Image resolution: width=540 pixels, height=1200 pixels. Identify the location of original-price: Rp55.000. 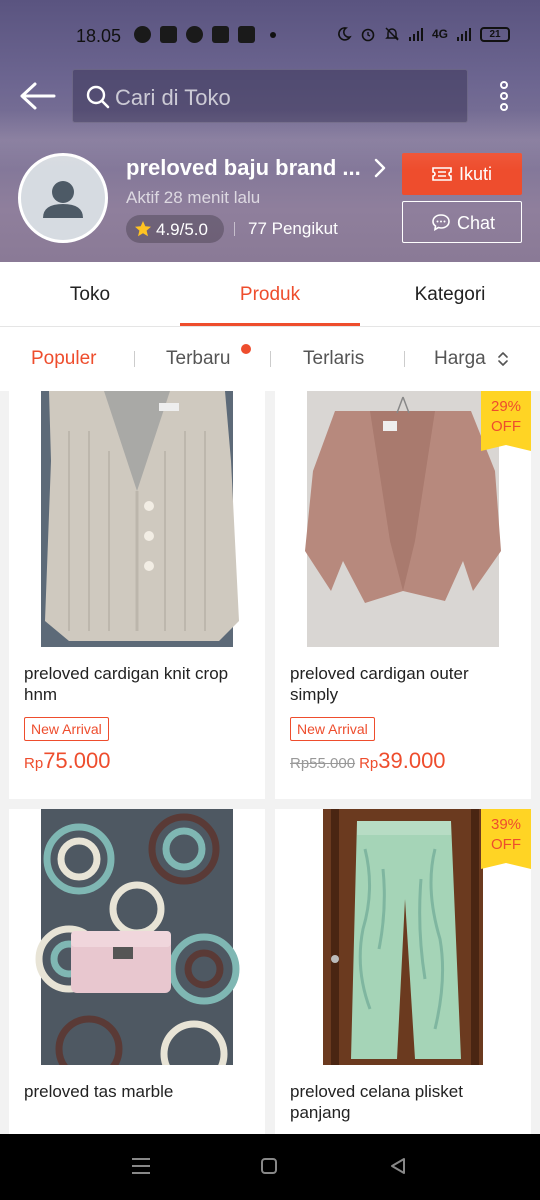
(323, 763).